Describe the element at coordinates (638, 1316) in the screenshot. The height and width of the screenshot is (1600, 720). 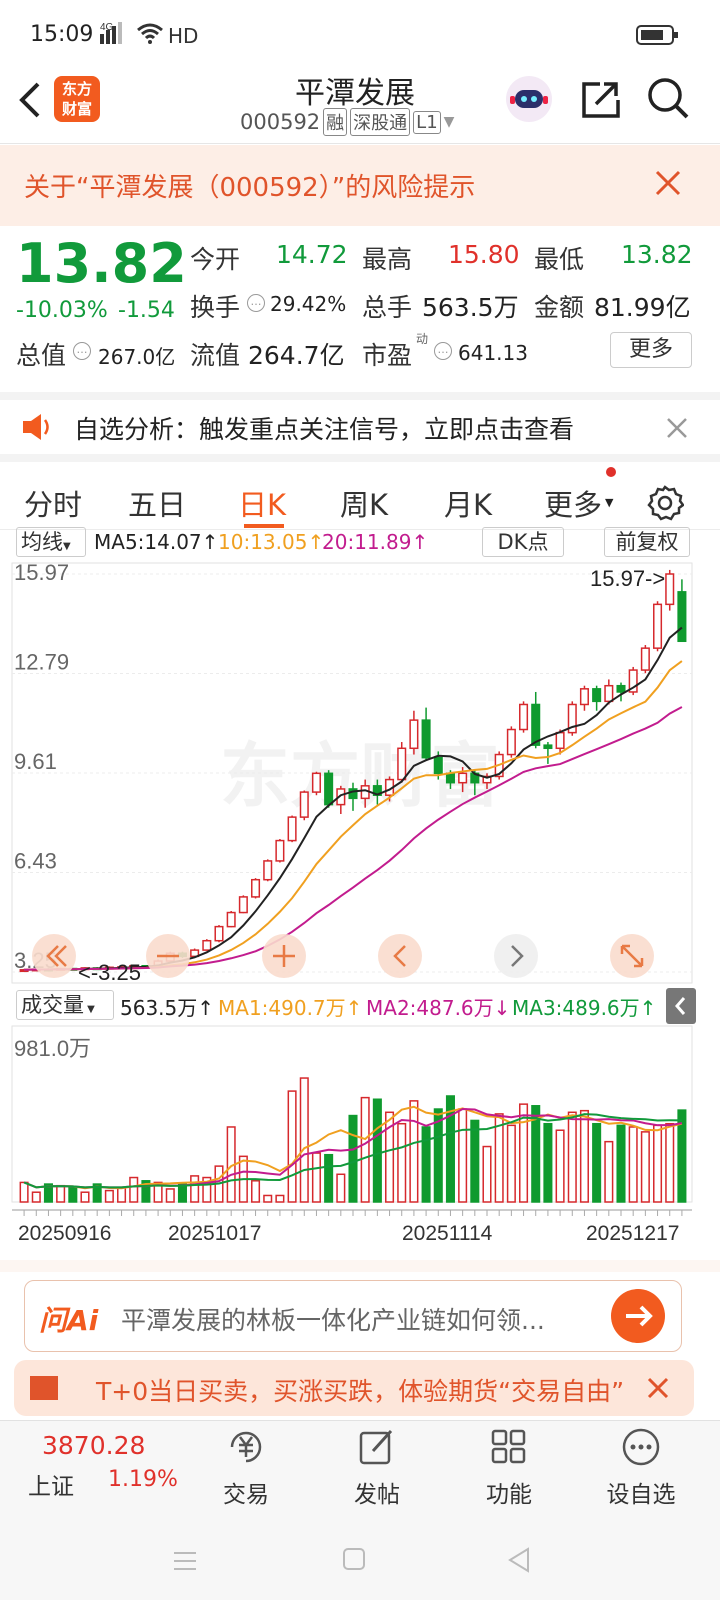
I see `arrow-right-icon` at that location.